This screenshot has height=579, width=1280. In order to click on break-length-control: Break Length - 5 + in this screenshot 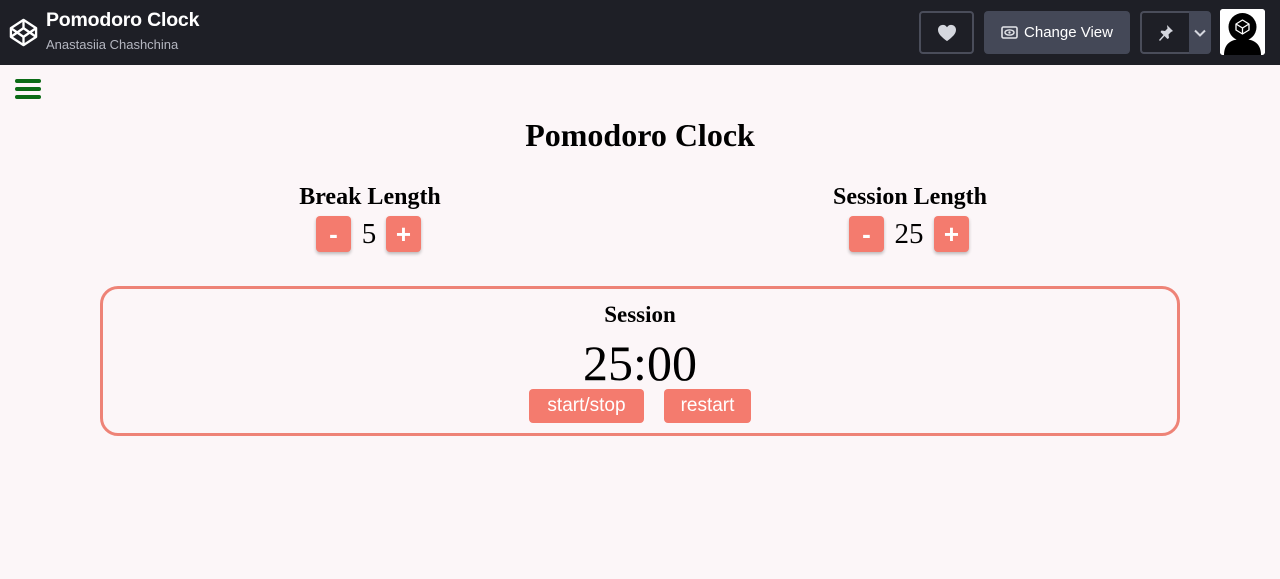, I will do `click(370, 220)`.